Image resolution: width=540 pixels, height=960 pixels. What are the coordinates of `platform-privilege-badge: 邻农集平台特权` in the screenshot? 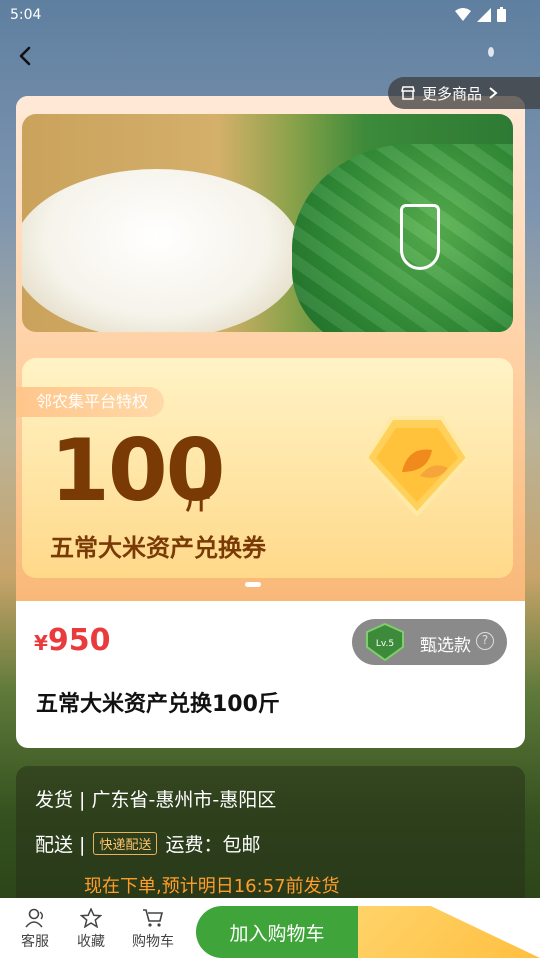 It's located at (90, 402).